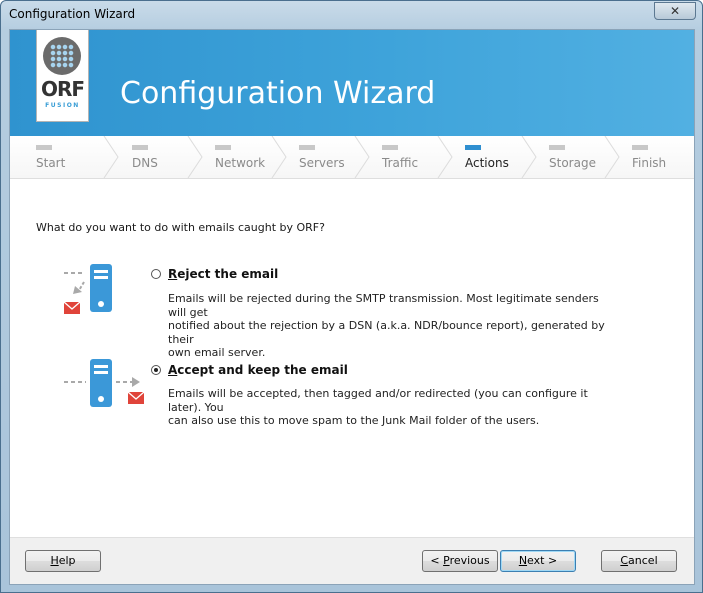 The image size is (703, 593). I want to click on logo-dots-icon, so click(62, 56).